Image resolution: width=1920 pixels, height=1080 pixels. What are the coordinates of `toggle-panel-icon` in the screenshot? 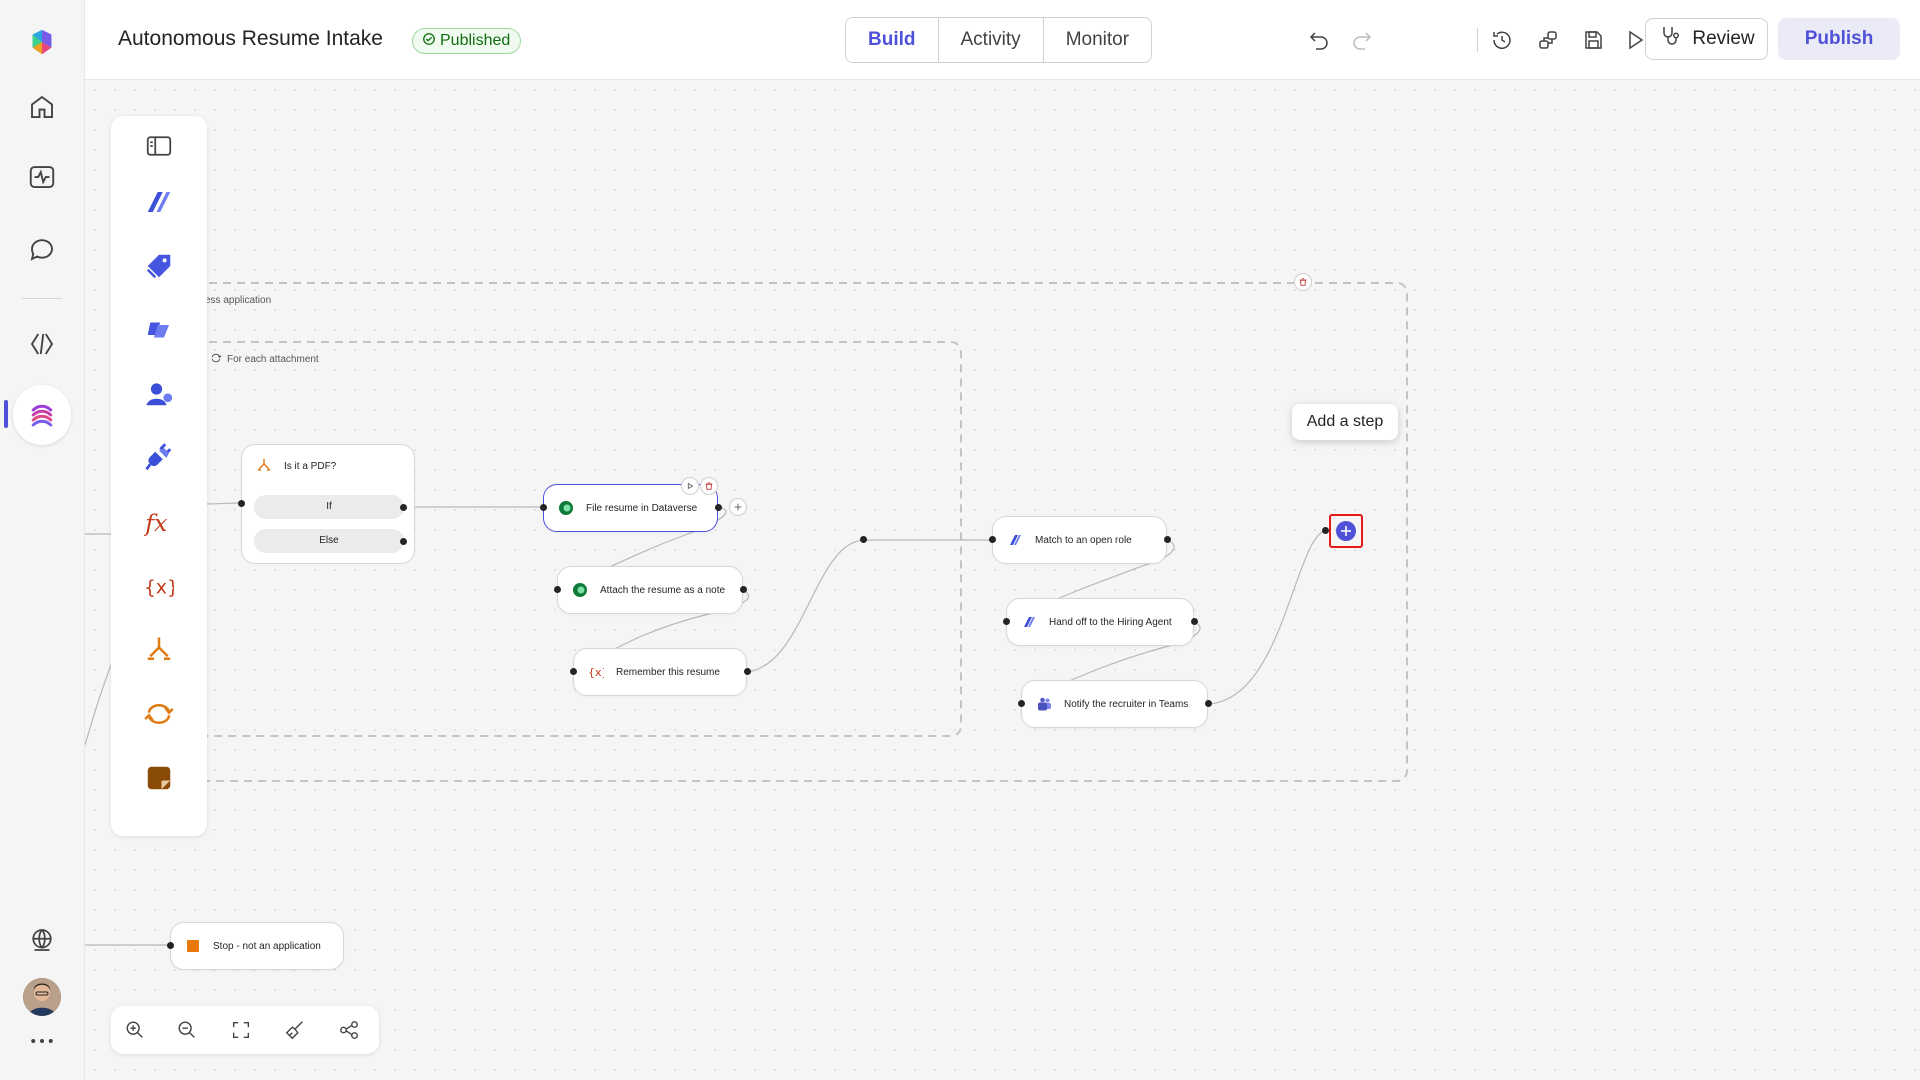 It's located at (159, 146).